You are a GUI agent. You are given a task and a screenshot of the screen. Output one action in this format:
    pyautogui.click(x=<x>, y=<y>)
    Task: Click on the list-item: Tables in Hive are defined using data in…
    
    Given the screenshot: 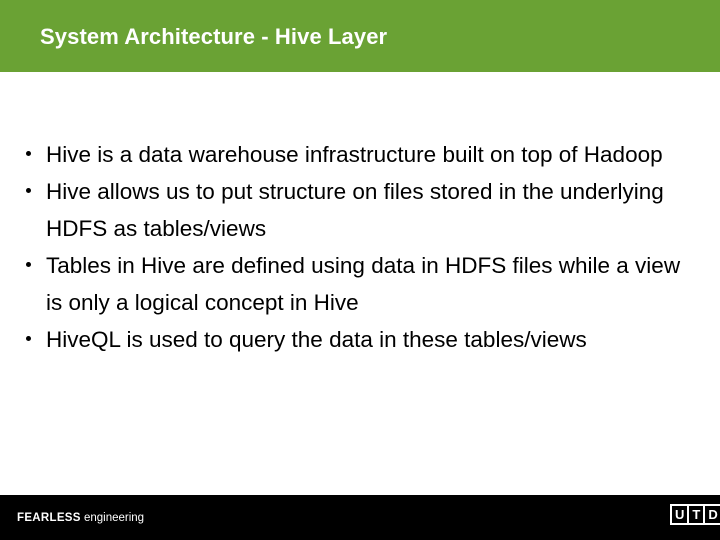 What is the action you would take?
    pyautogui.click(x=358, y=284)
    